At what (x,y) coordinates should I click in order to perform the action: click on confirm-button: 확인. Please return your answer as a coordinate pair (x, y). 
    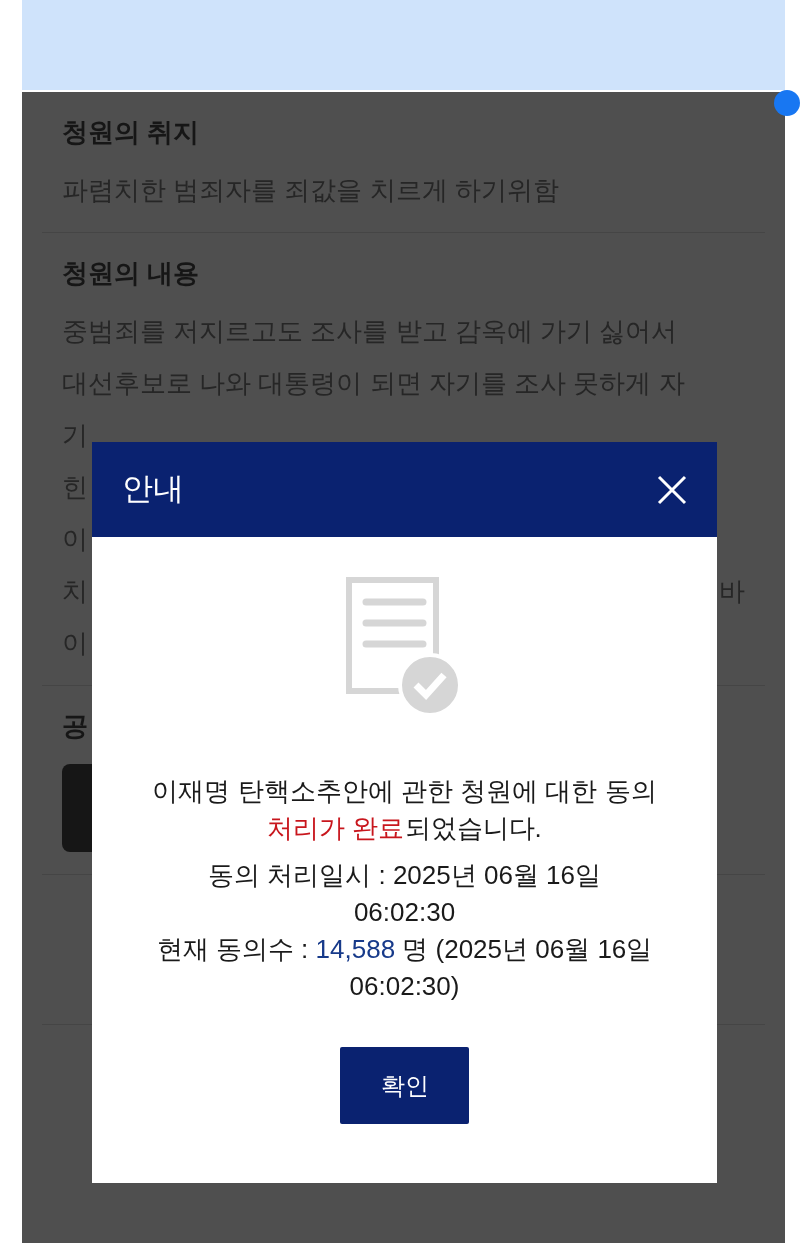
    Looking at the image, I should click on (404, 1085).